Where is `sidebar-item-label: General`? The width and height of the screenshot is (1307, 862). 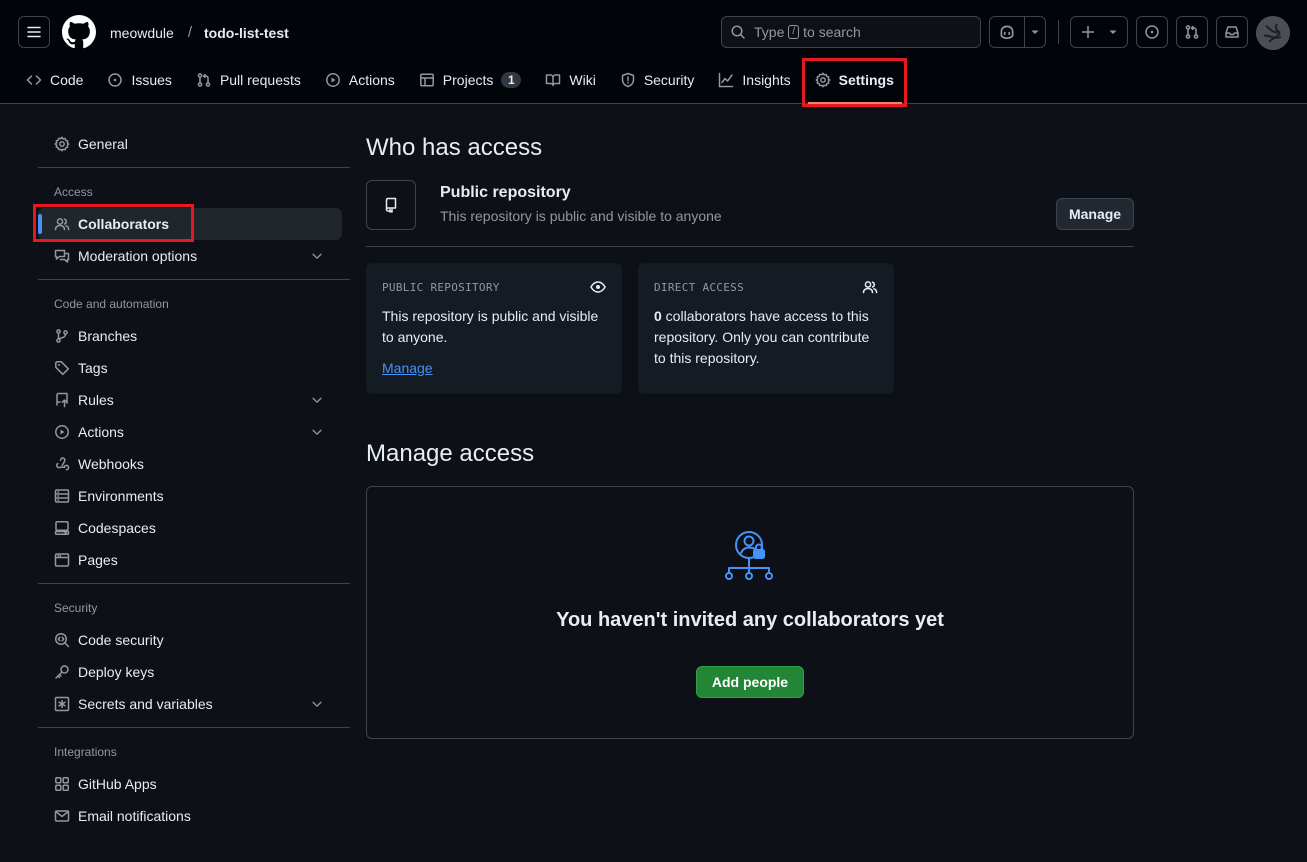 sidebar-item-label: General is located at coordinates (103, 144).